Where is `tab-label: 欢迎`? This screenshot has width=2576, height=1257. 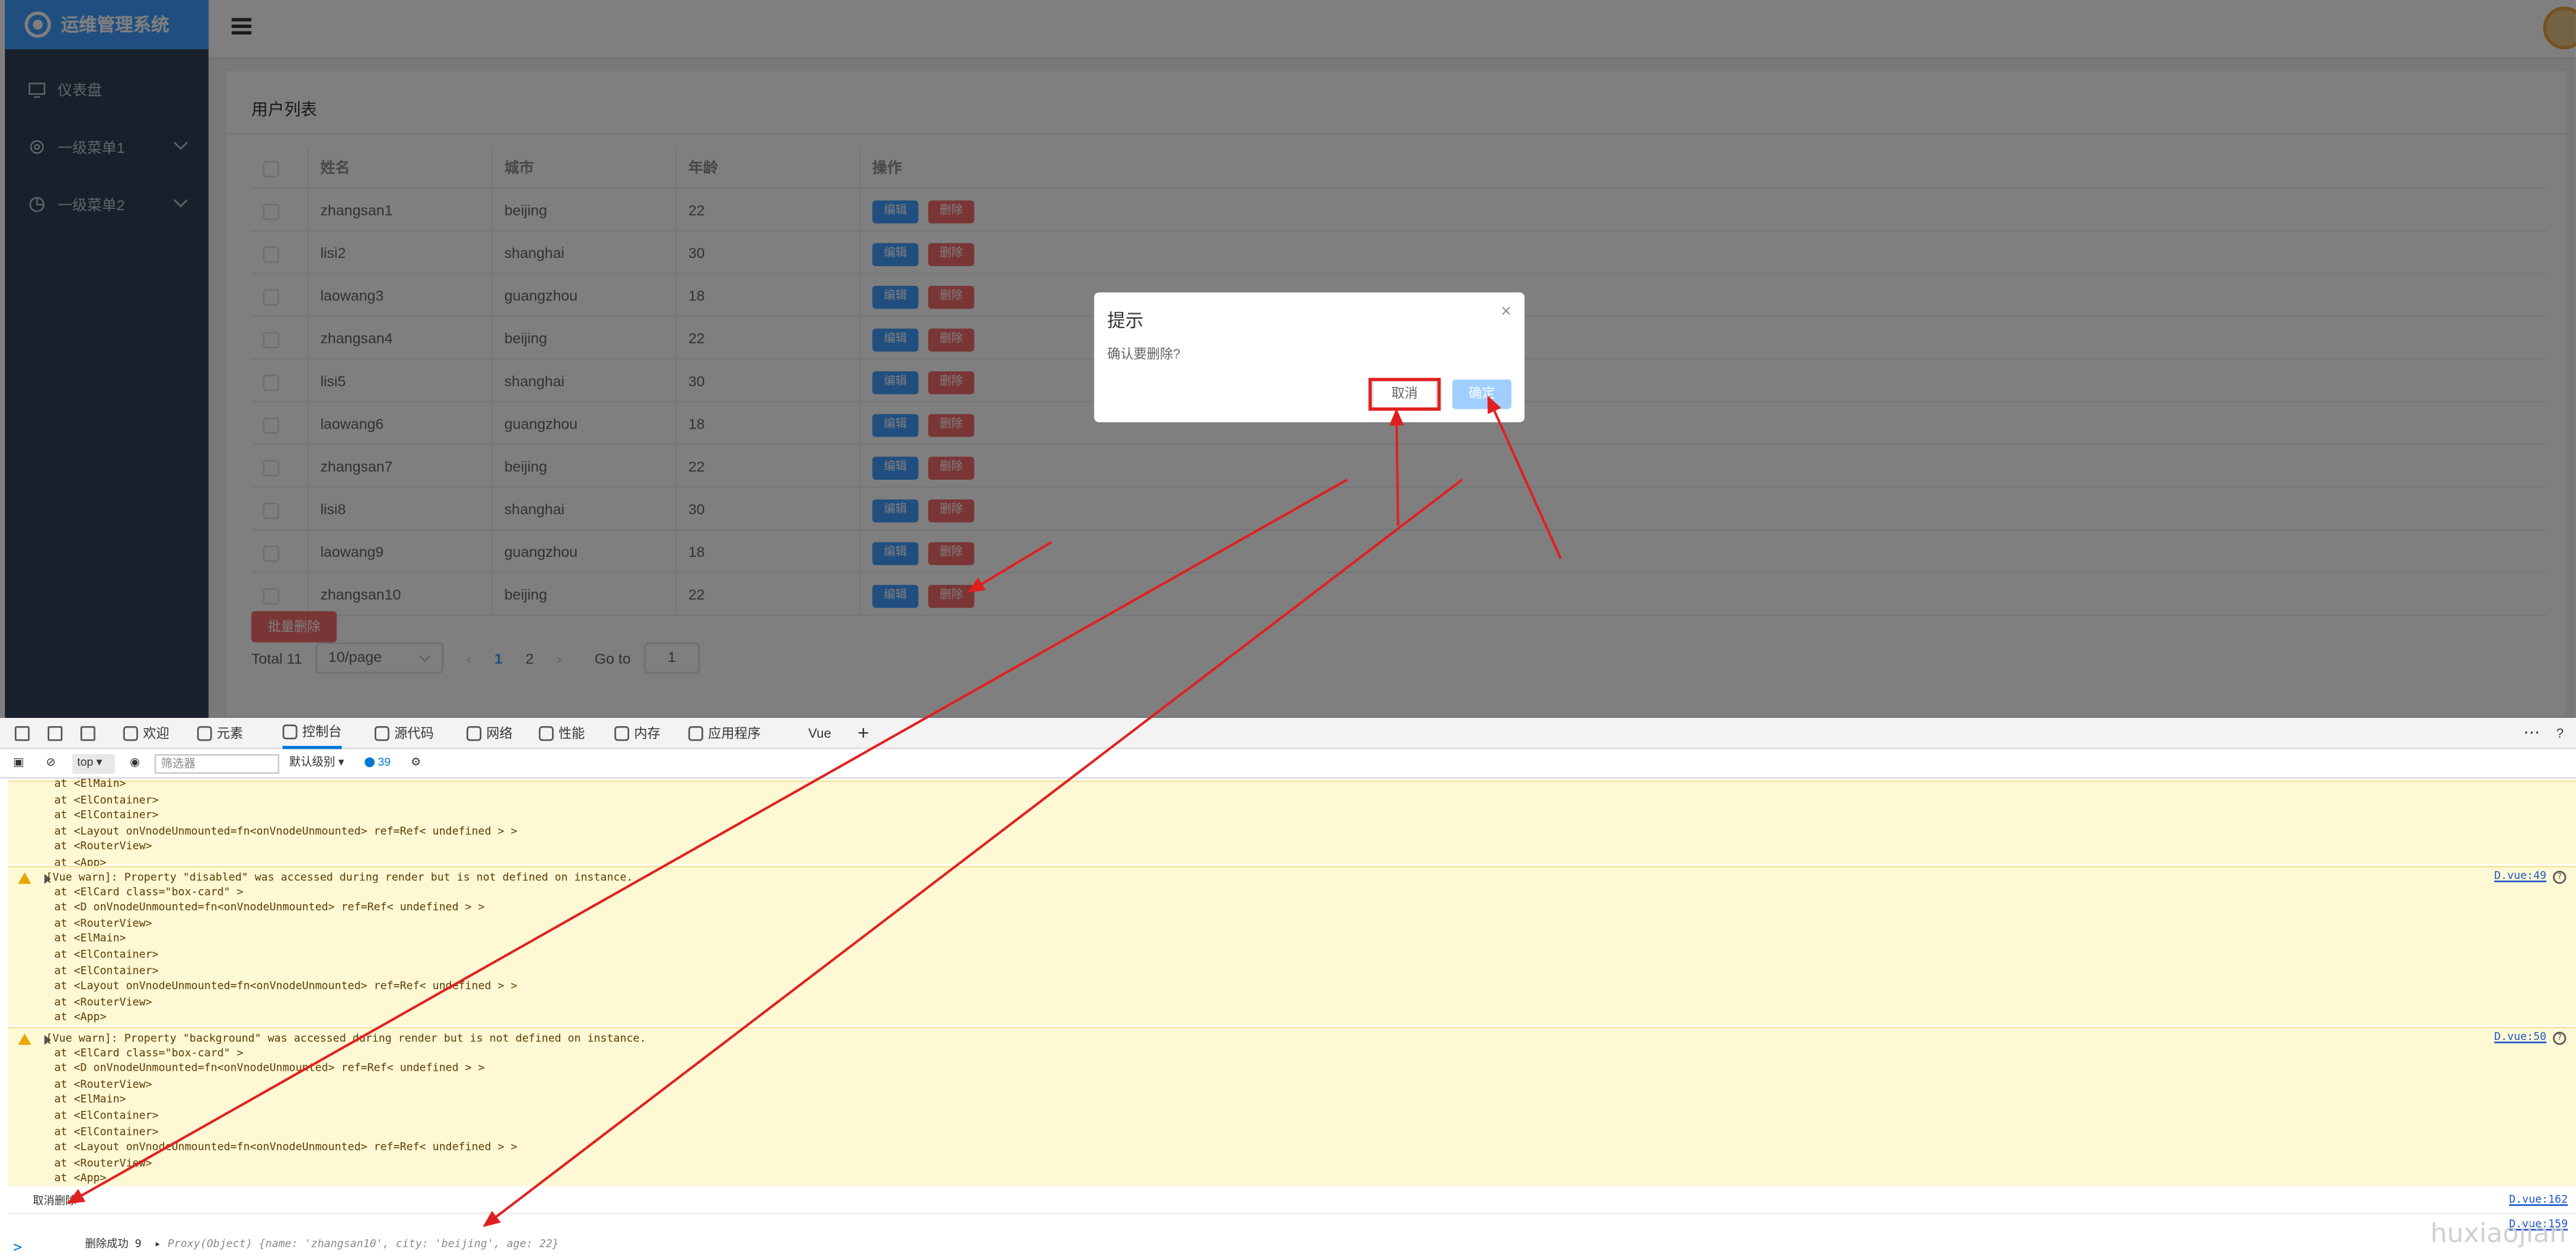
tab-label: 欢迎 is located at coordinates (156, 733).